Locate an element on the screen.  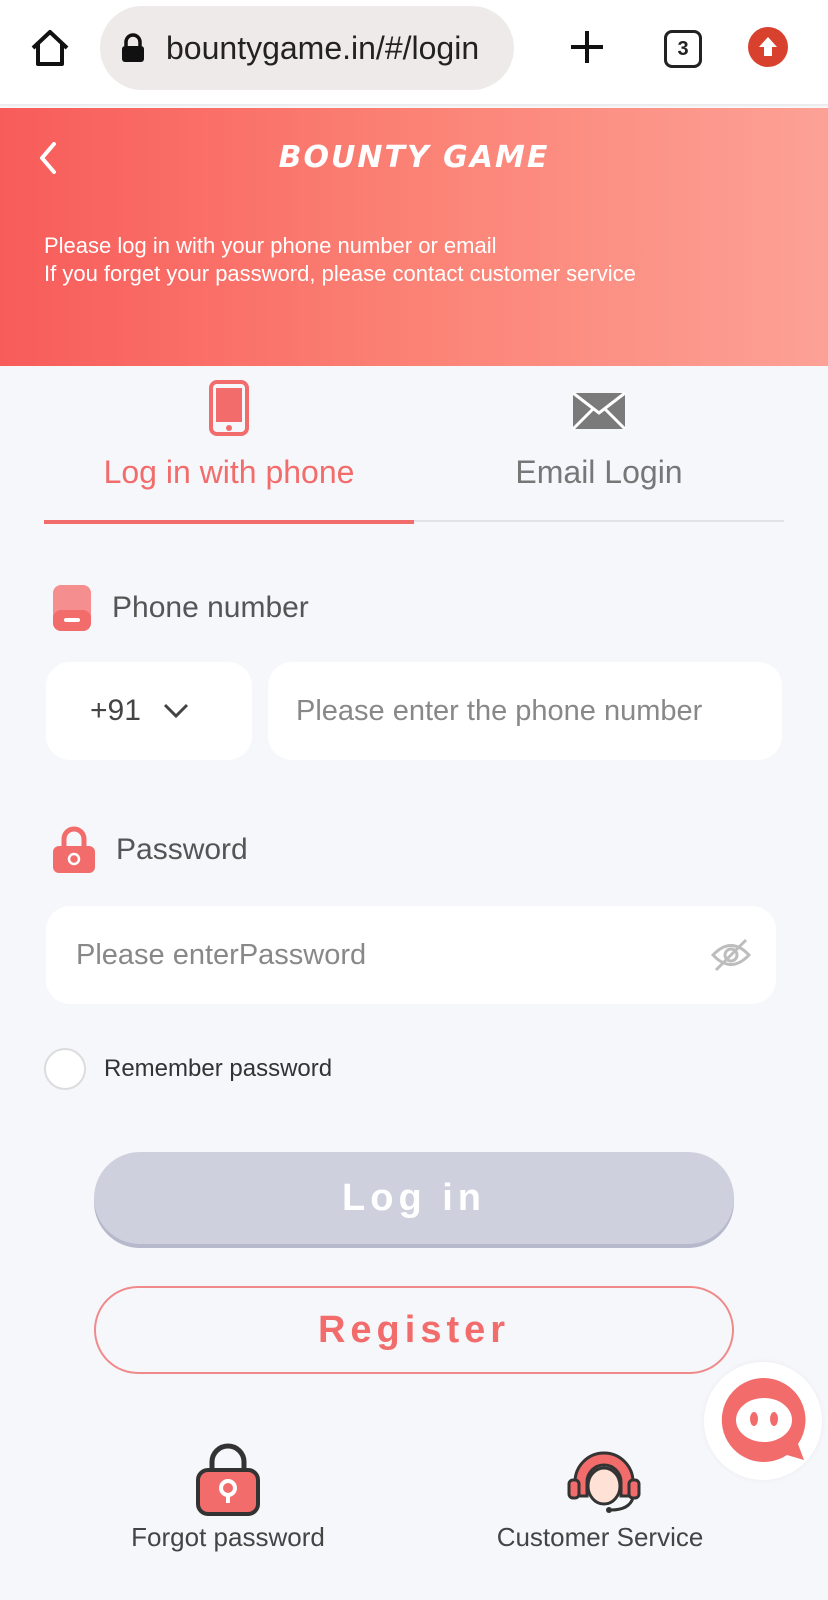
password-label-text: Password is located at coordinates (182, 849).